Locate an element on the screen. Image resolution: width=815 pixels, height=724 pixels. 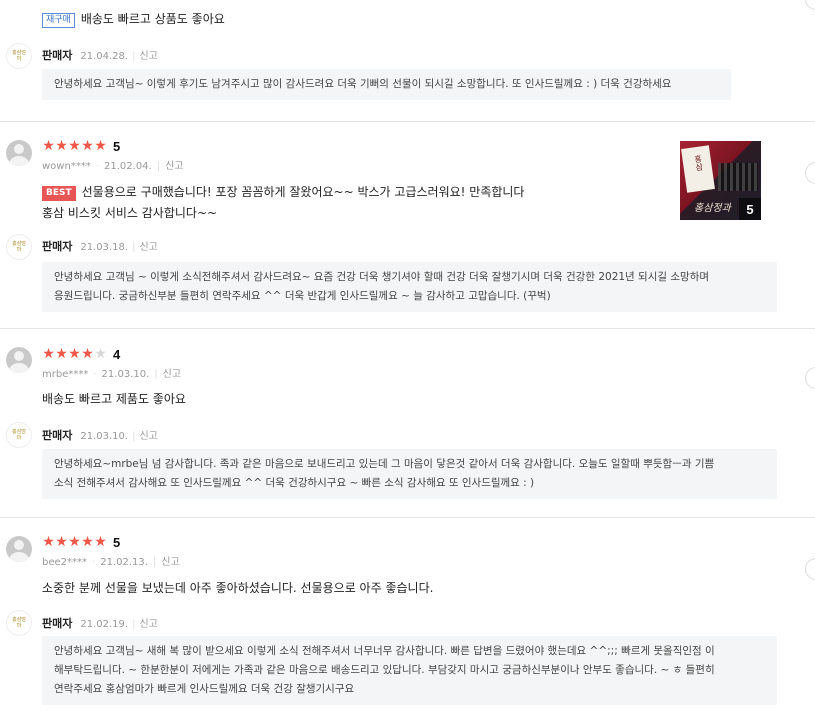
review-text-line: 배송도 빠르고 제품도 좋아요 is located at coordinates (114, 399).